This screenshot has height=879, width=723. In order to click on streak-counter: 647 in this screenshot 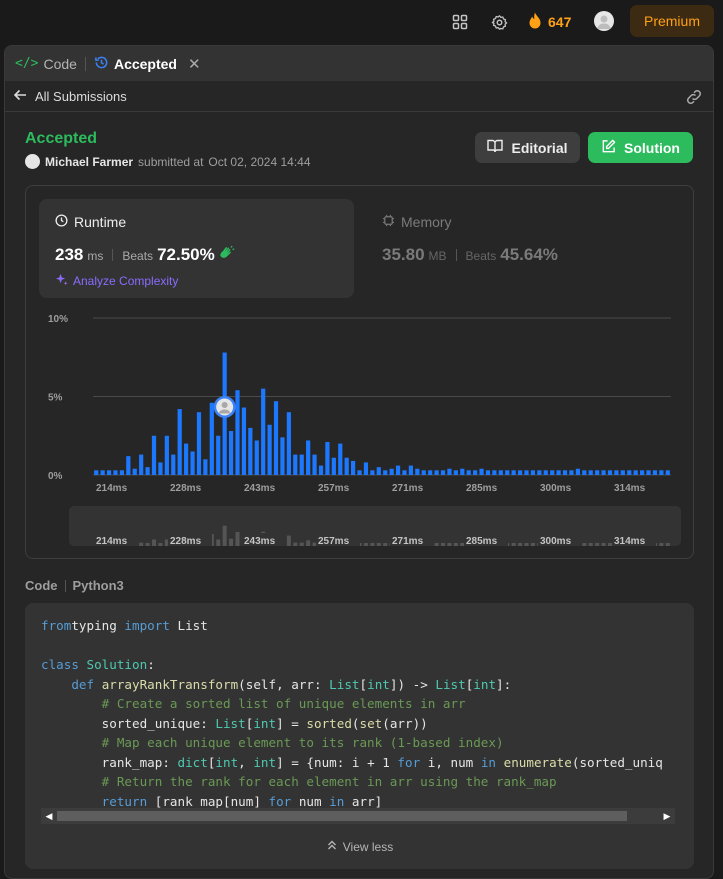, I will do `click(549, 22)`.